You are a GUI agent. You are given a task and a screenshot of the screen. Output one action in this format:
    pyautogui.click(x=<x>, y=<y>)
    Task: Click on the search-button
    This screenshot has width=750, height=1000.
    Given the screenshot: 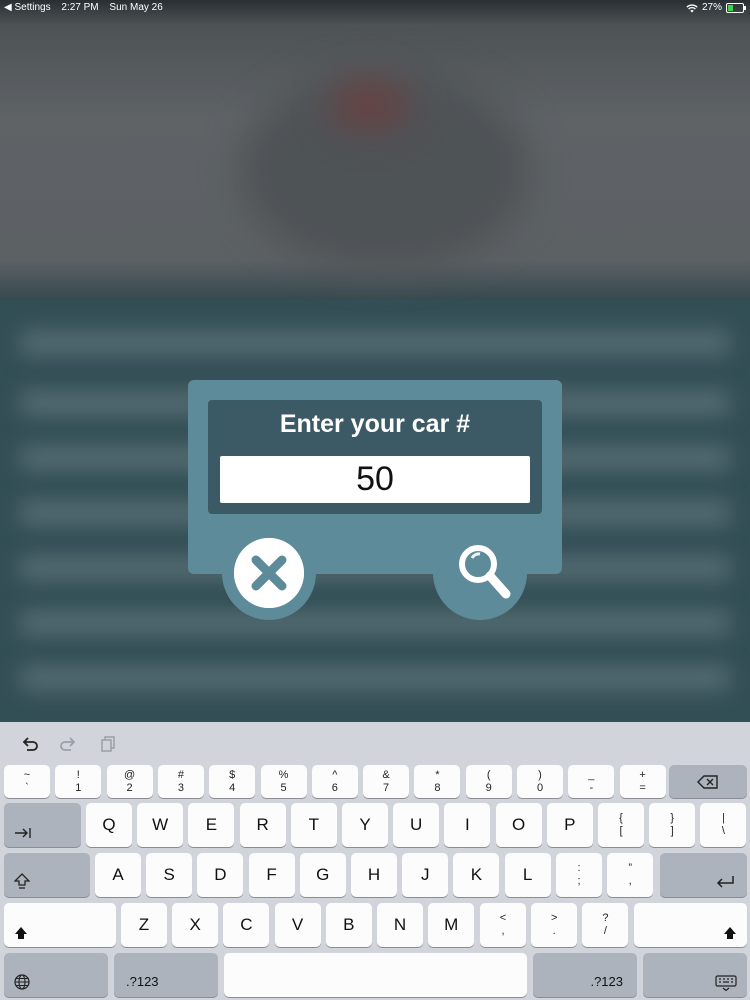 What is the action you would take?
    pyautogui.click(x=485, y=573)
    